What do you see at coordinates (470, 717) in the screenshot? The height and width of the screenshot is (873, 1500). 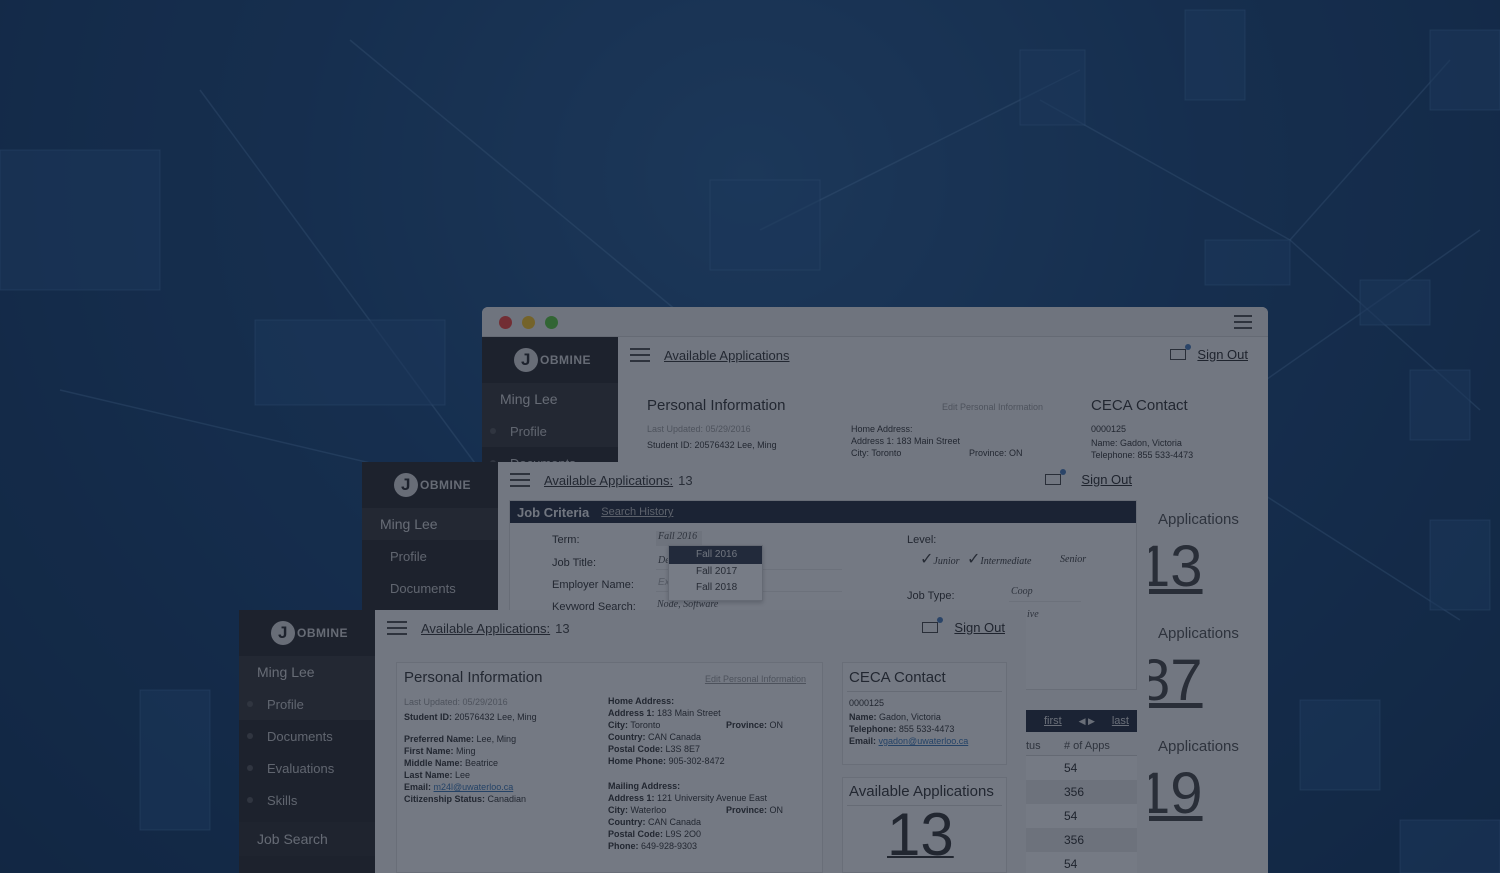 I see `student-id: Student ID: 20576432 Lee, Ming` at bounding box center [470, 717].